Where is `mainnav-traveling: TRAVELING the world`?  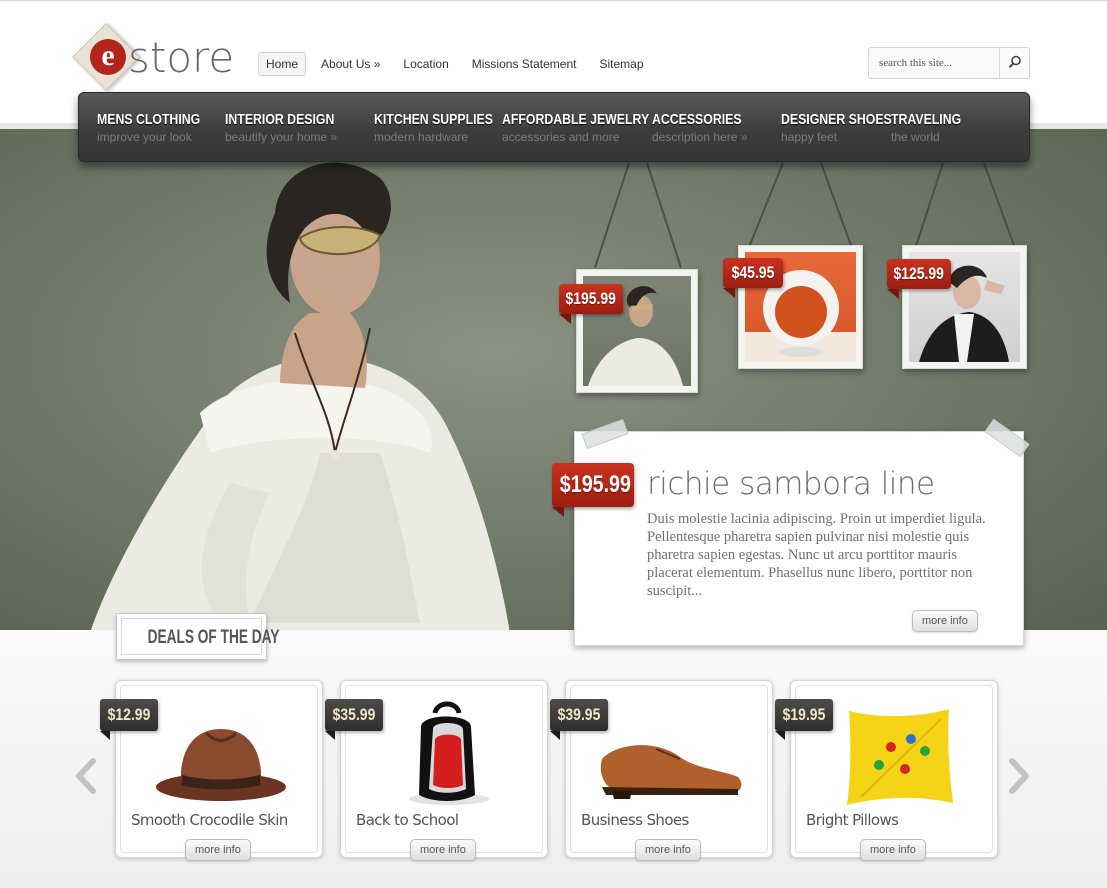
mainnav-traveling: TRAVELING the world is located at coordinates (934, 128).